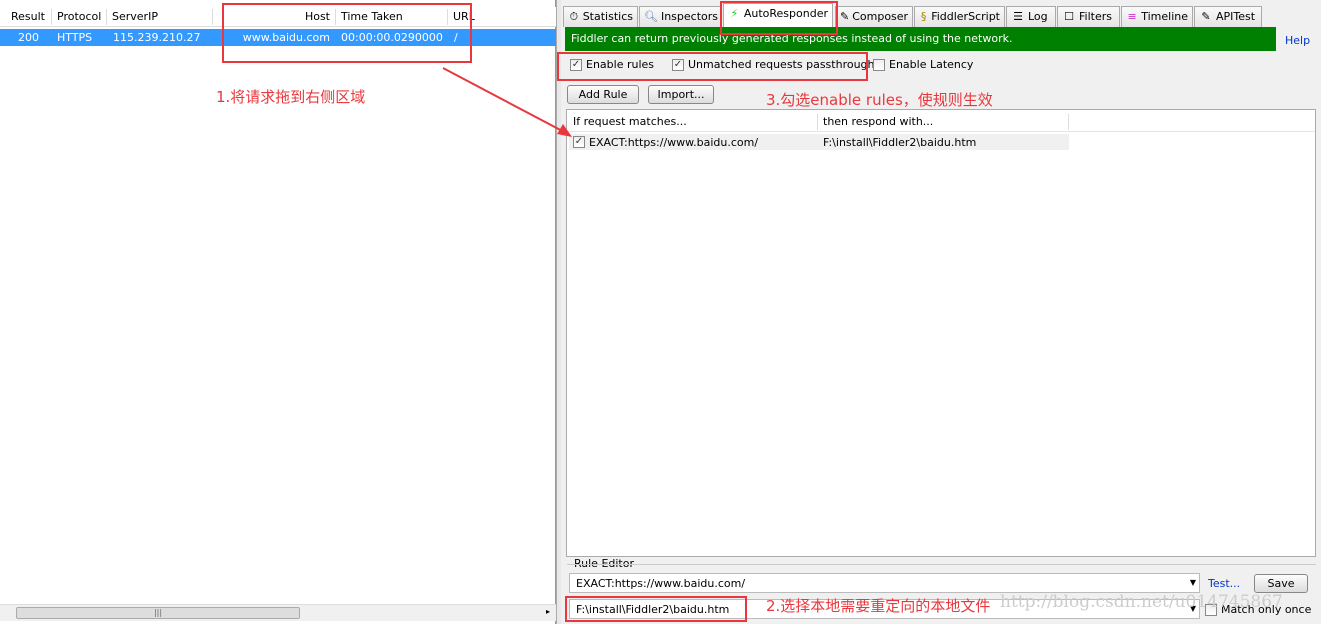 Image resolution: width=1321 pixels, height=624 pixels. Describe the element at coordinates (507, 102) in the screenshot. I see `annotation-arrow` at that location.